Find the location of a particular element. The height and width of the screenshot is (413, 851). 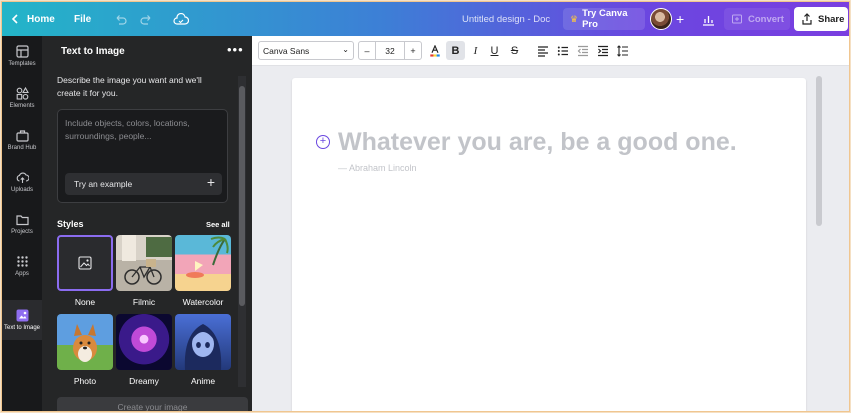

add-block-icon: + is located at coordinates (323, 142).